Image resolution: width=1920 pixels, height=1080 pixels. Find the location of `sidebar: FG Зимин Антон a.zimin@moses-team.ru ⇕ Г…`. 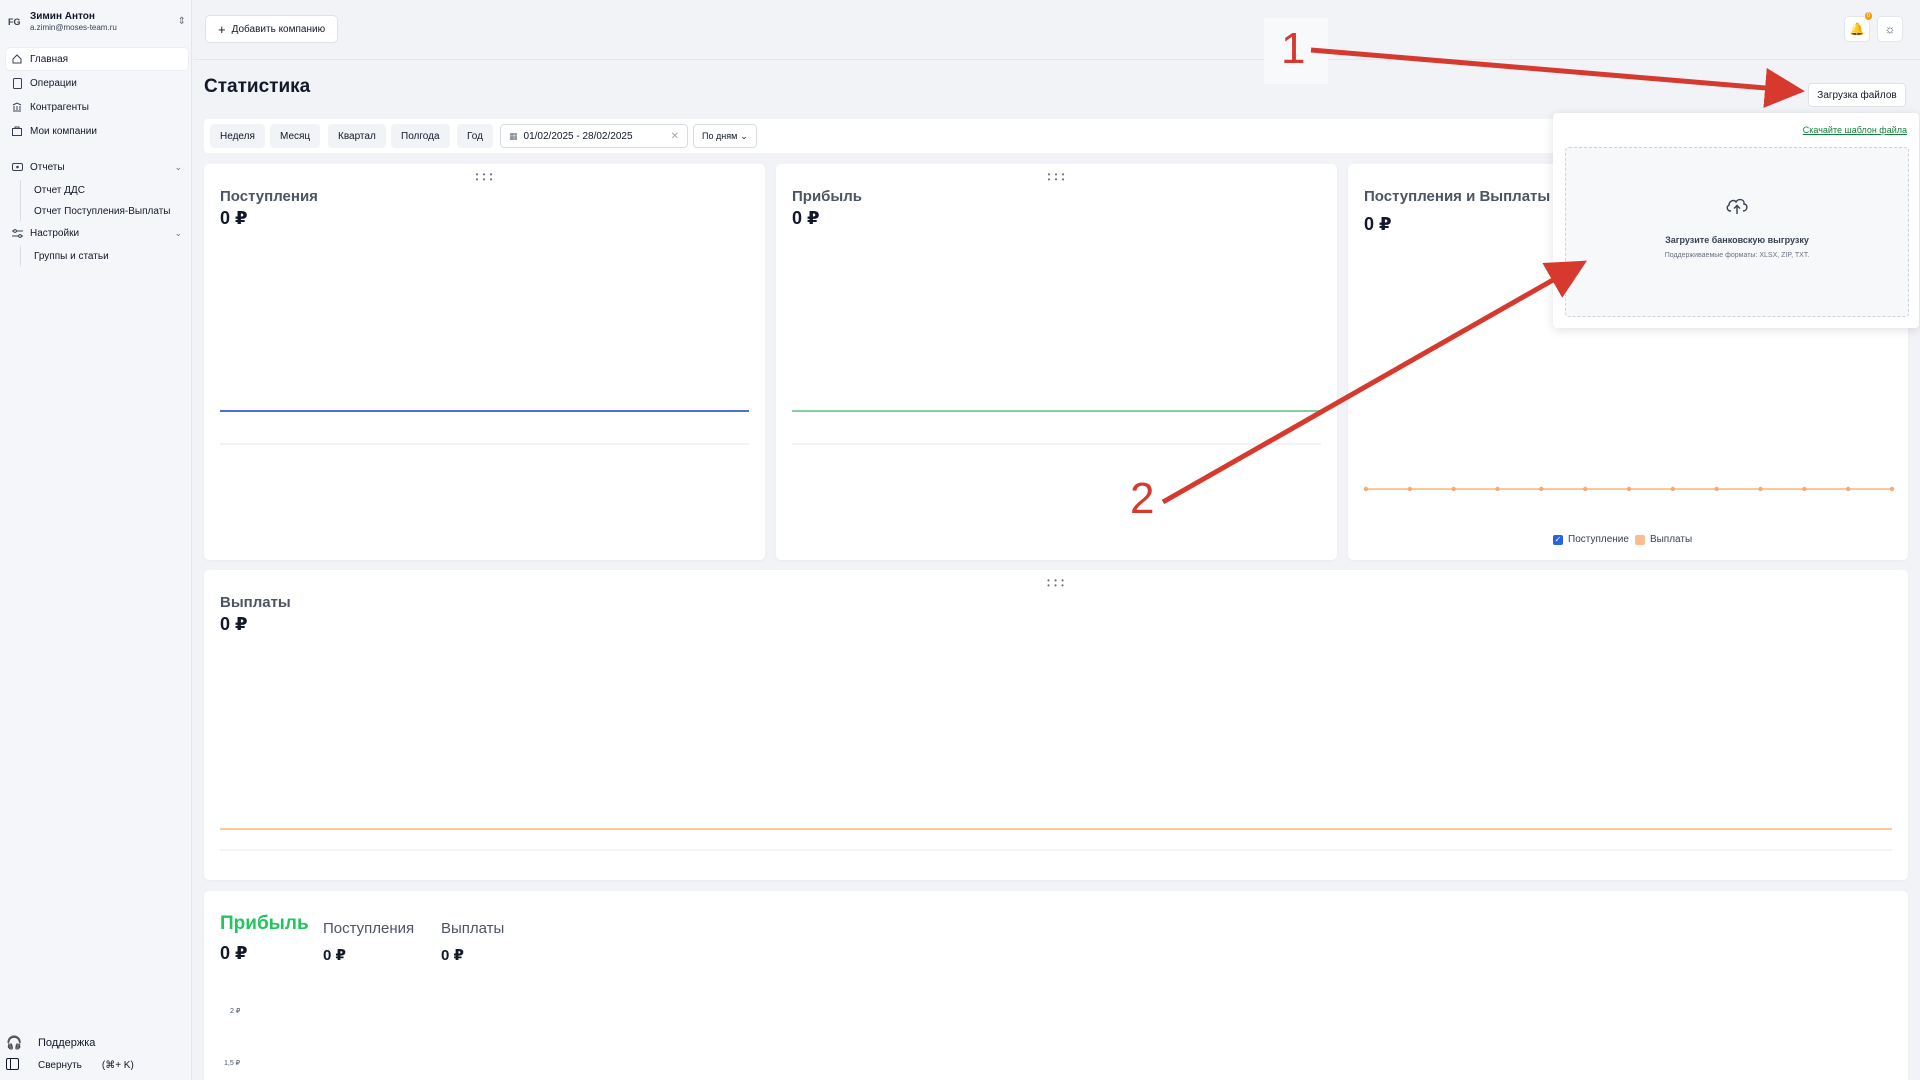

sidebar: FG Зимин Антон a.zimin@moses-team.ru ⇕ Г… is located at coordinates (96, 540).